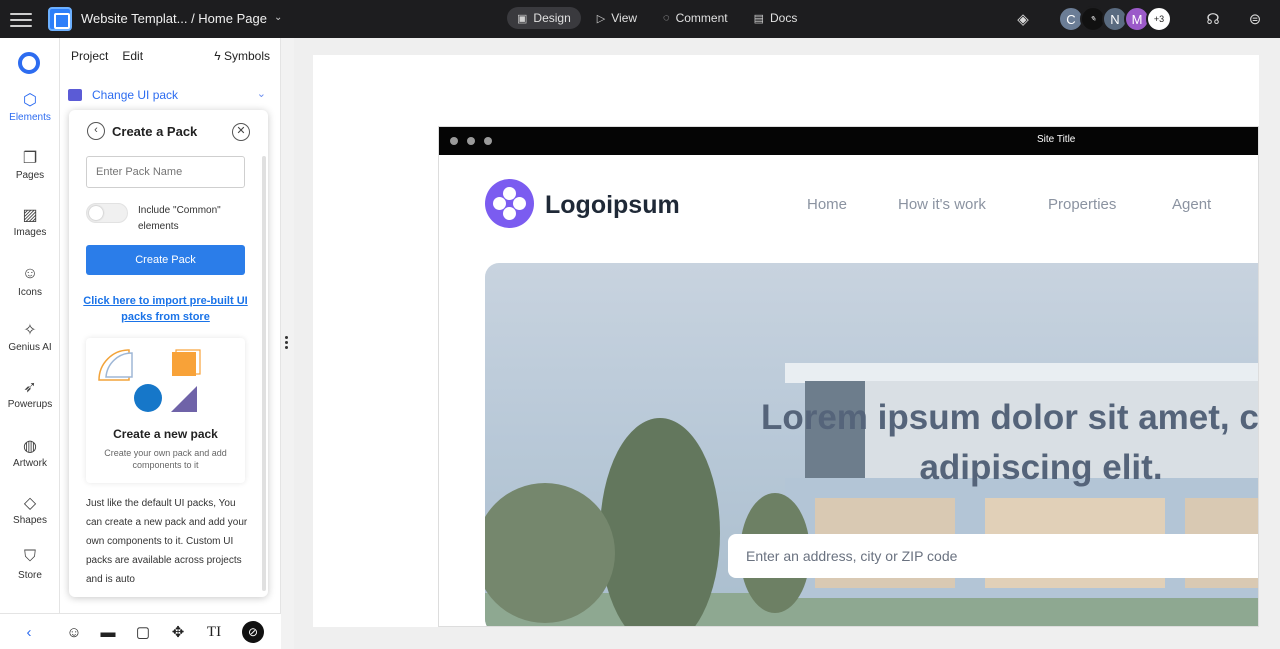  I want to click on bag-icon: ⛉, so click(29, 556).